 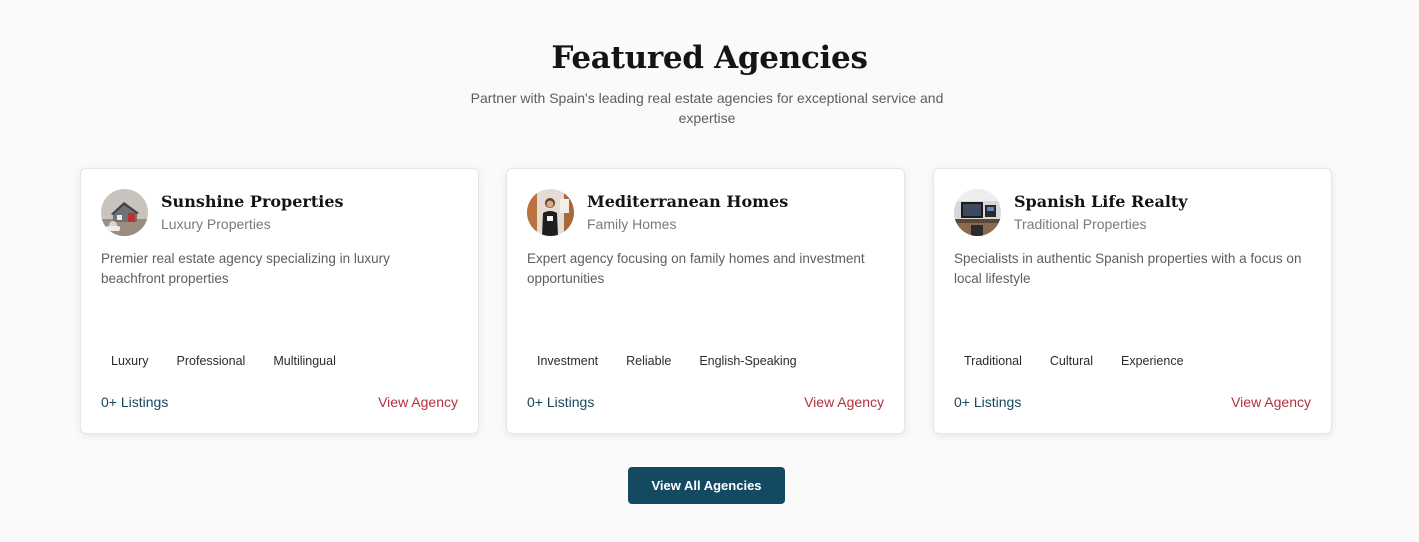 What do you see at coordinates (124, 212) in the screenshot?
I see `house-model-photo-icon` at bounding box center [124, 212].